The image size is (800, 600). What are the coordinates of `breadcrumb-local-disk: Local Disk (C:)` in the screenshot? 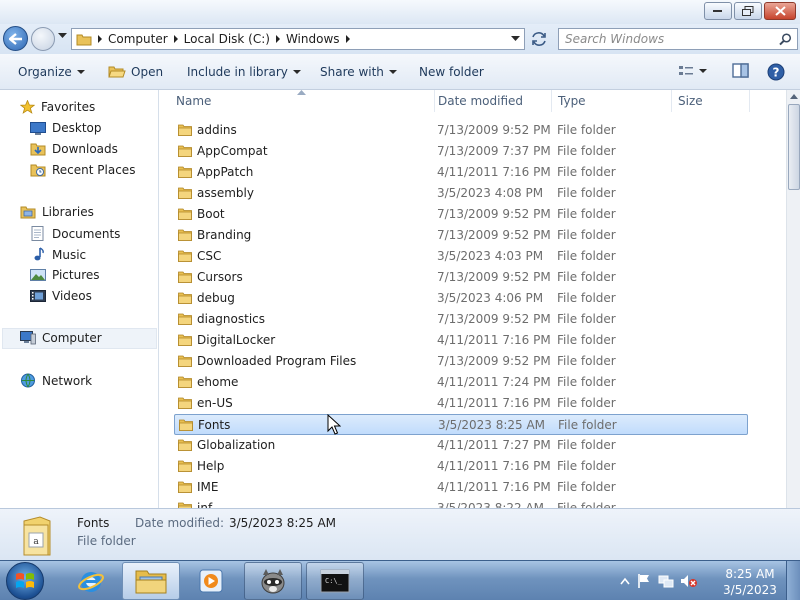 It's located at (232, 39).